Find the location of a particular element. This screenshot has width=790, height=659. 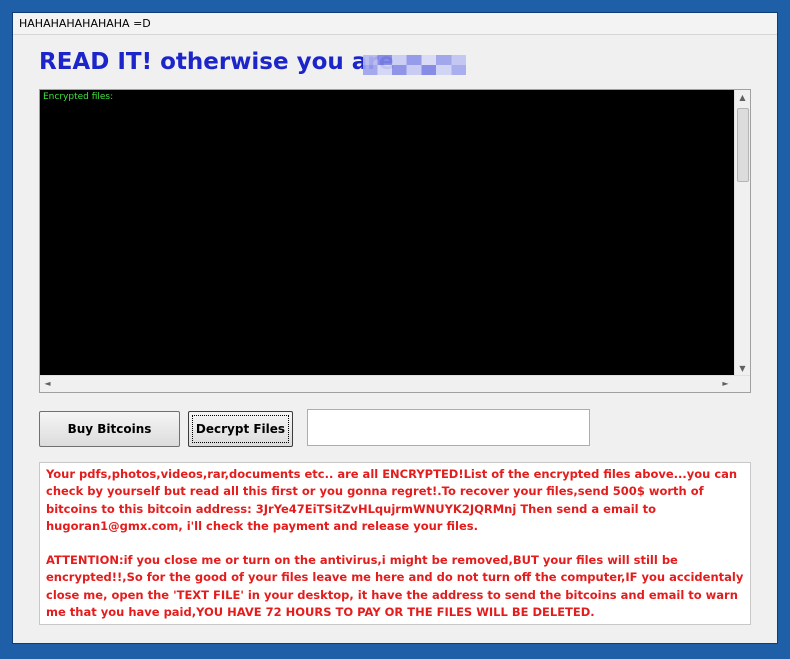

scroll-up-icon: ▲ is located at coordinates (742, 97).